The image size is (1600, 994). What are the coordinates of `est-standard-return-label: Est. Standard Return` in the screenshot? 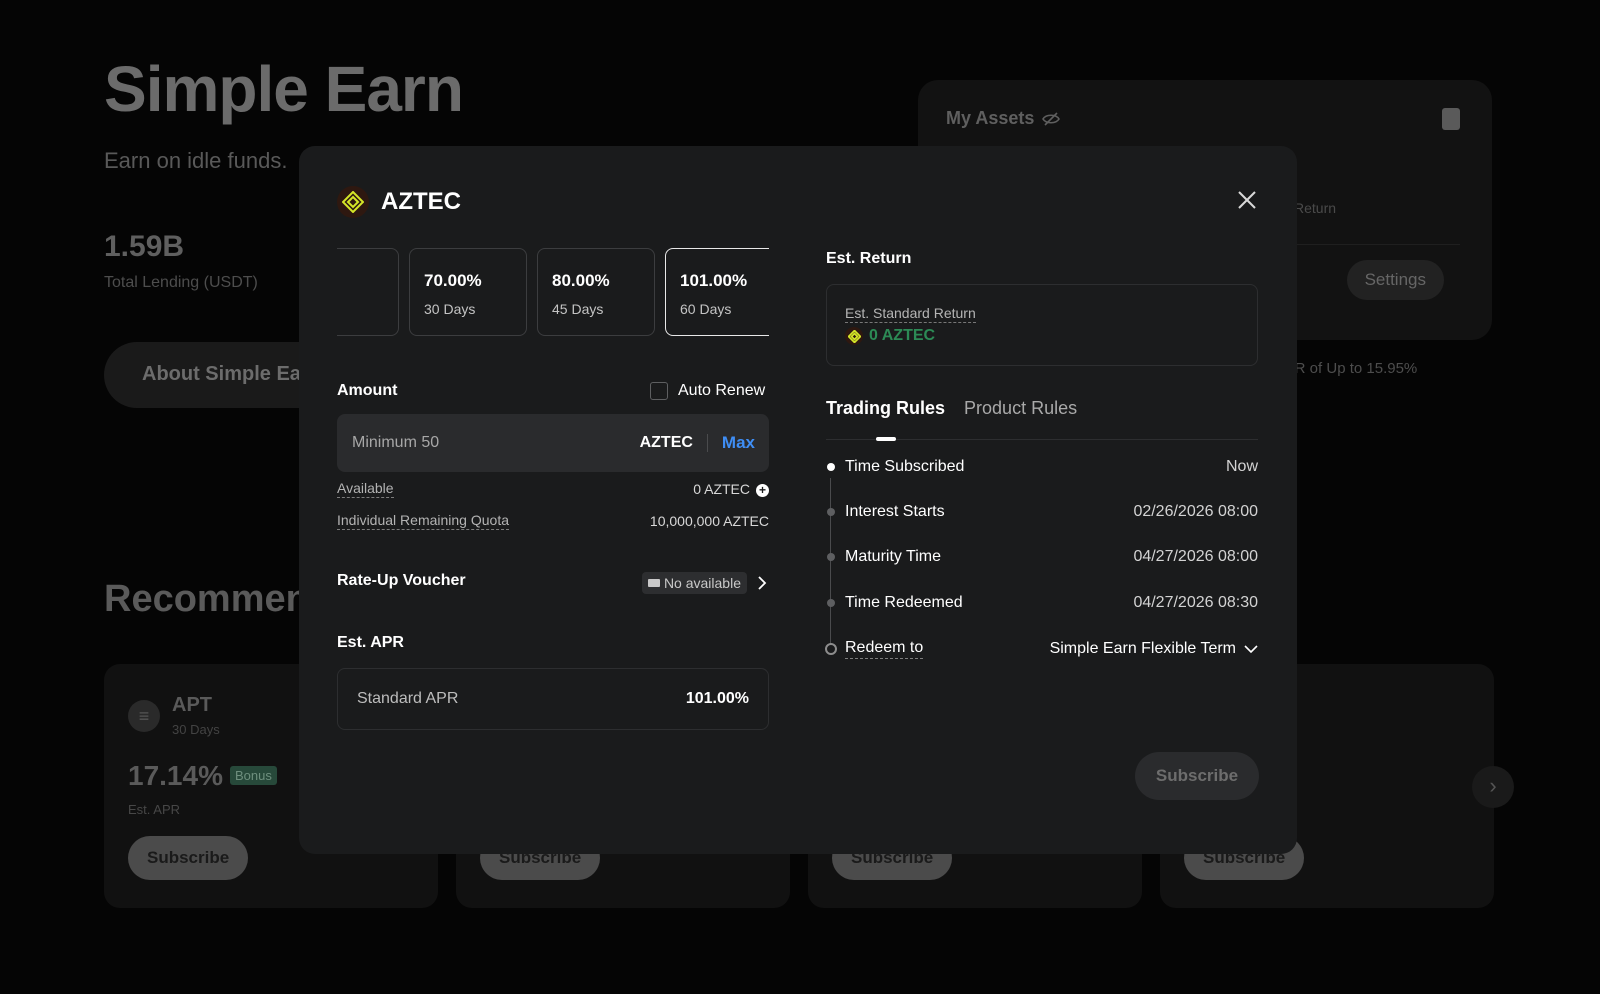 It's located at (910, 314).